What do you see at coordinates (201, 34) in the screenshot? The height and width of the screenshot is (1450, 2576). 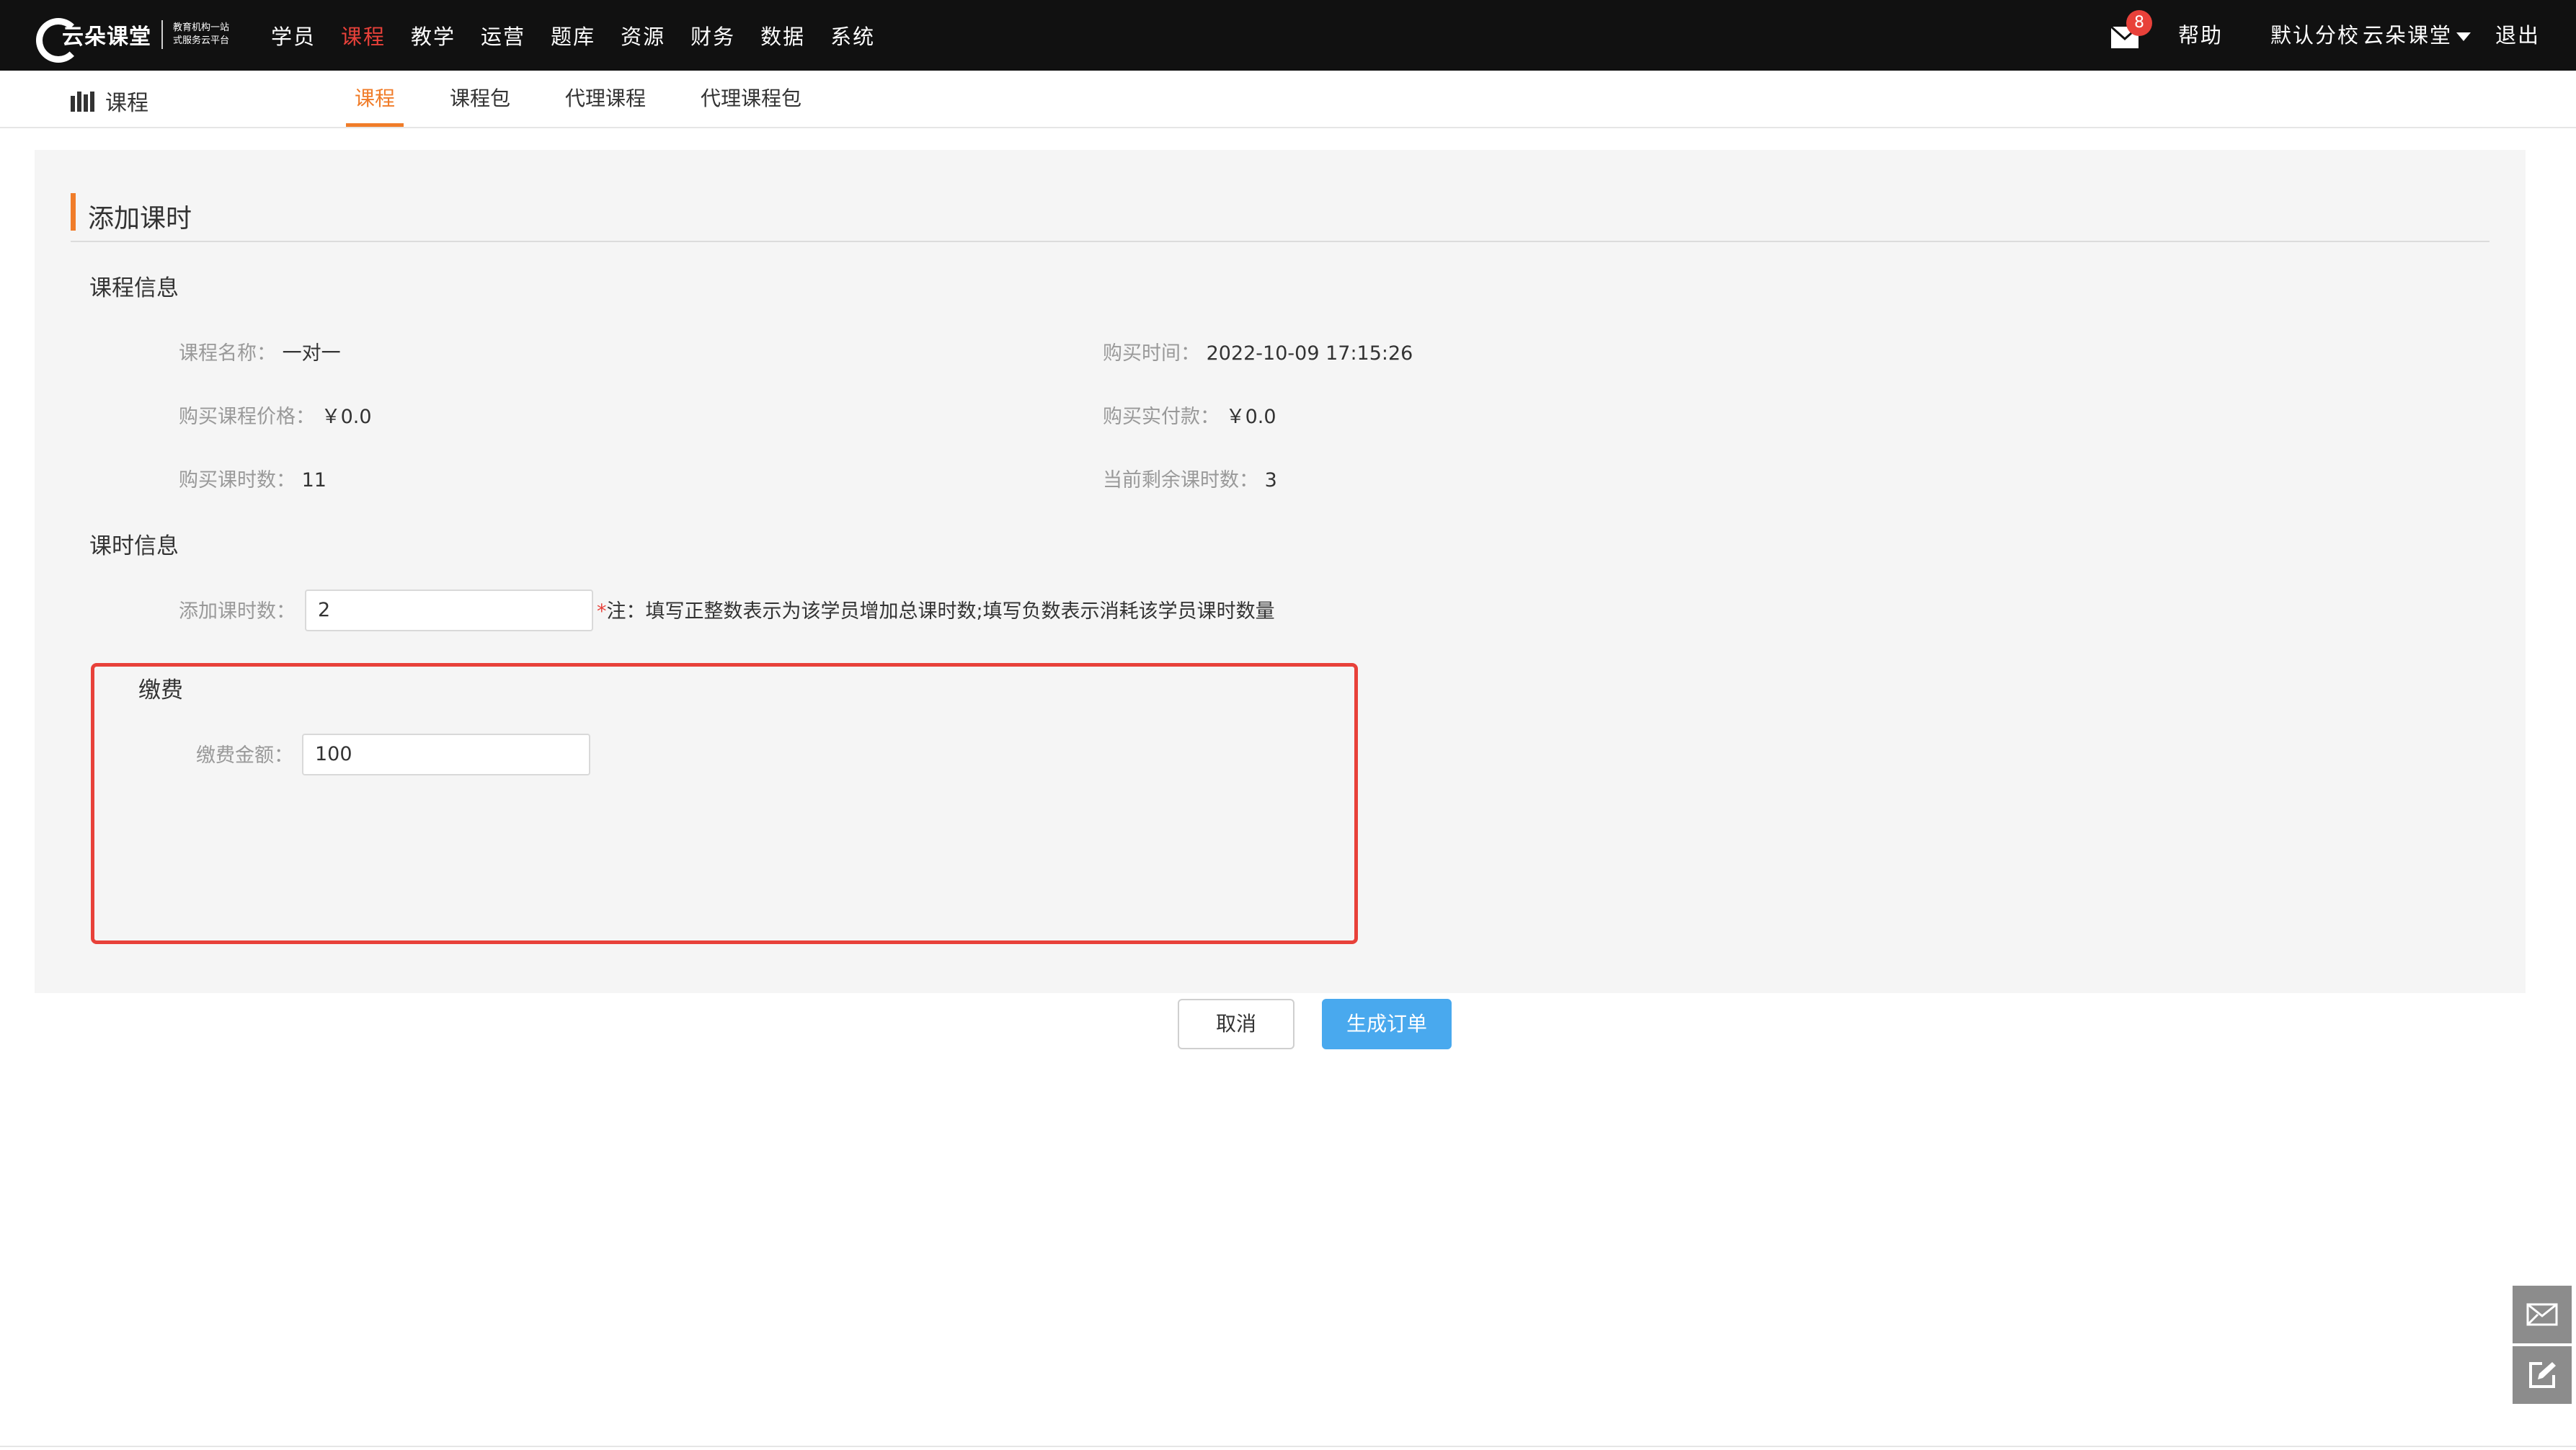 I see `logo-tagline: 教育机构一站式服务云平台` at bounding box center [201, 34].